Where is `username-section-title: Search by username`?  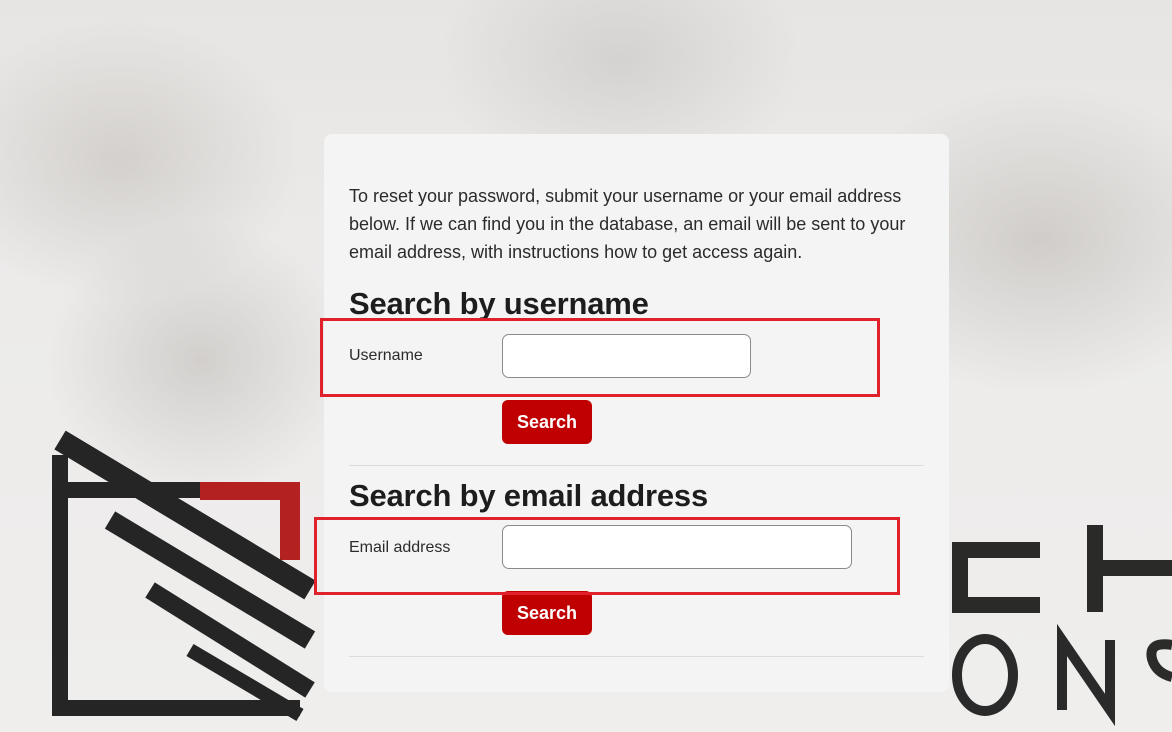
username-section-title: Search by username is located at coordinates (499, 303).